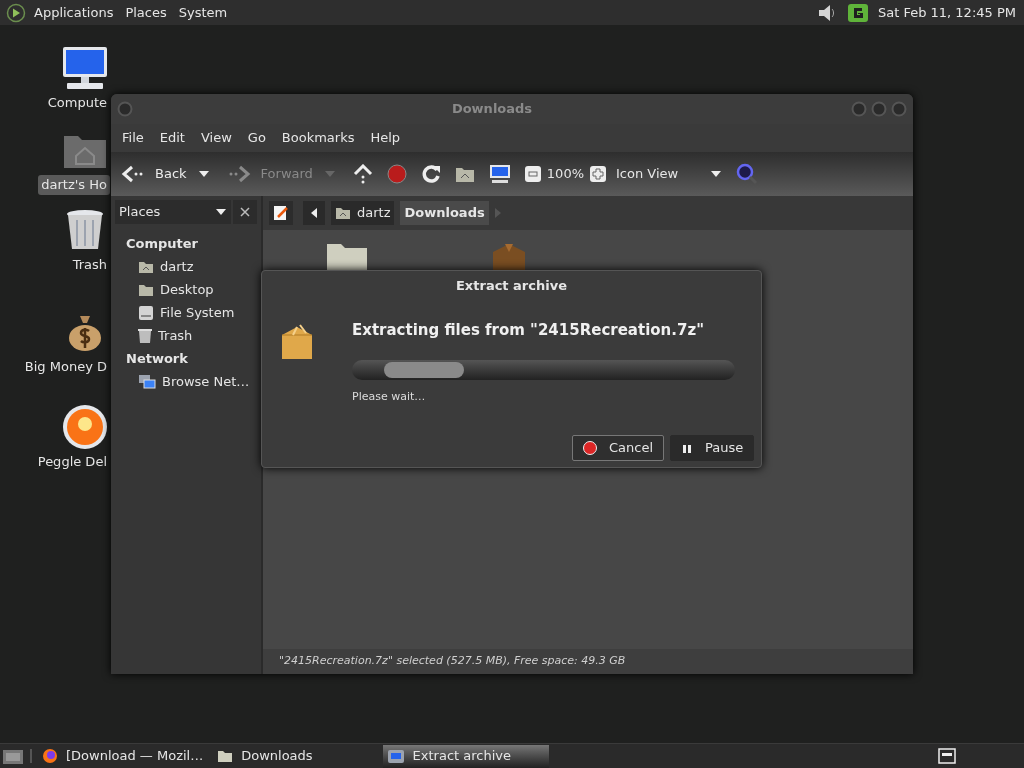 The height and width of the screenshot is (768, 1024). I want to click on desktop-icon-label: Big Money D, so click(65, 367).